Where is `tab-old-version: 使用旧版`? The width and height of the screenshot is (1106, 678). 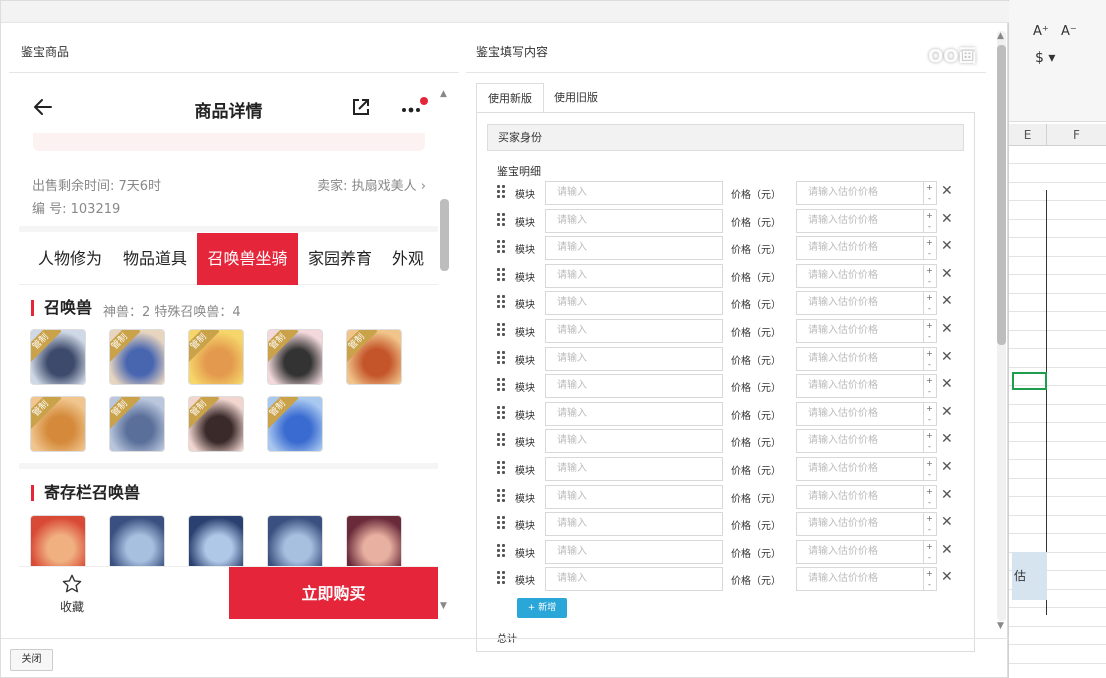 tab-old-version: 使用旧版 is located at coordinates (576, 98).